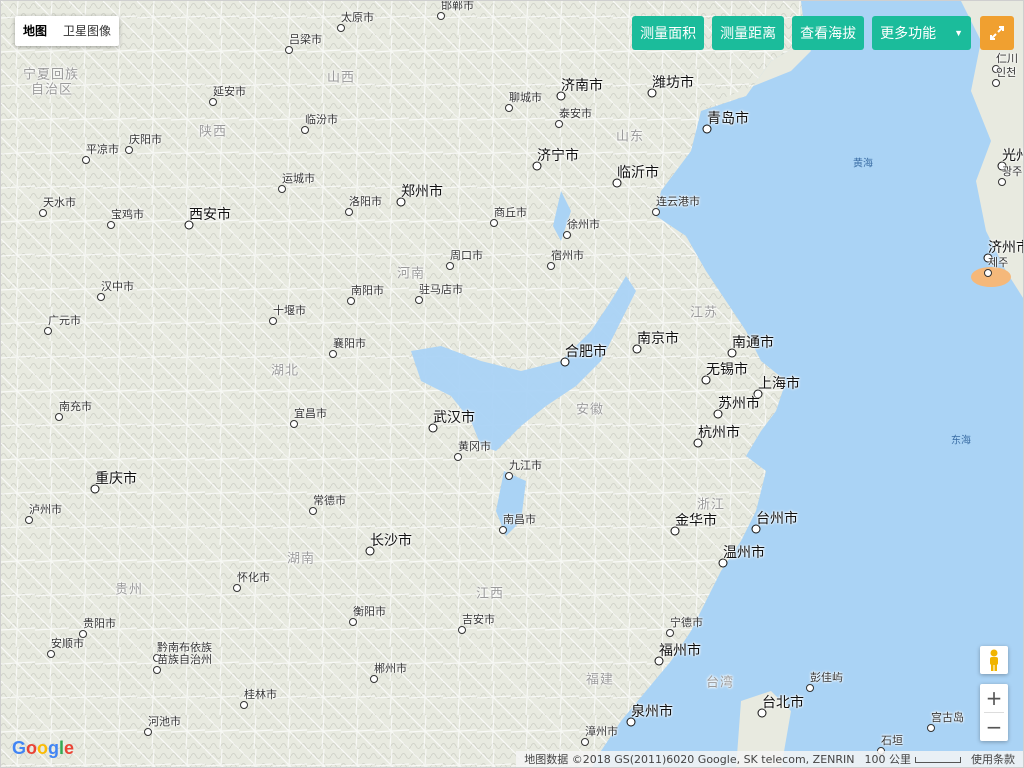  I want to click on city-label: 济南市, so click(582, 86).